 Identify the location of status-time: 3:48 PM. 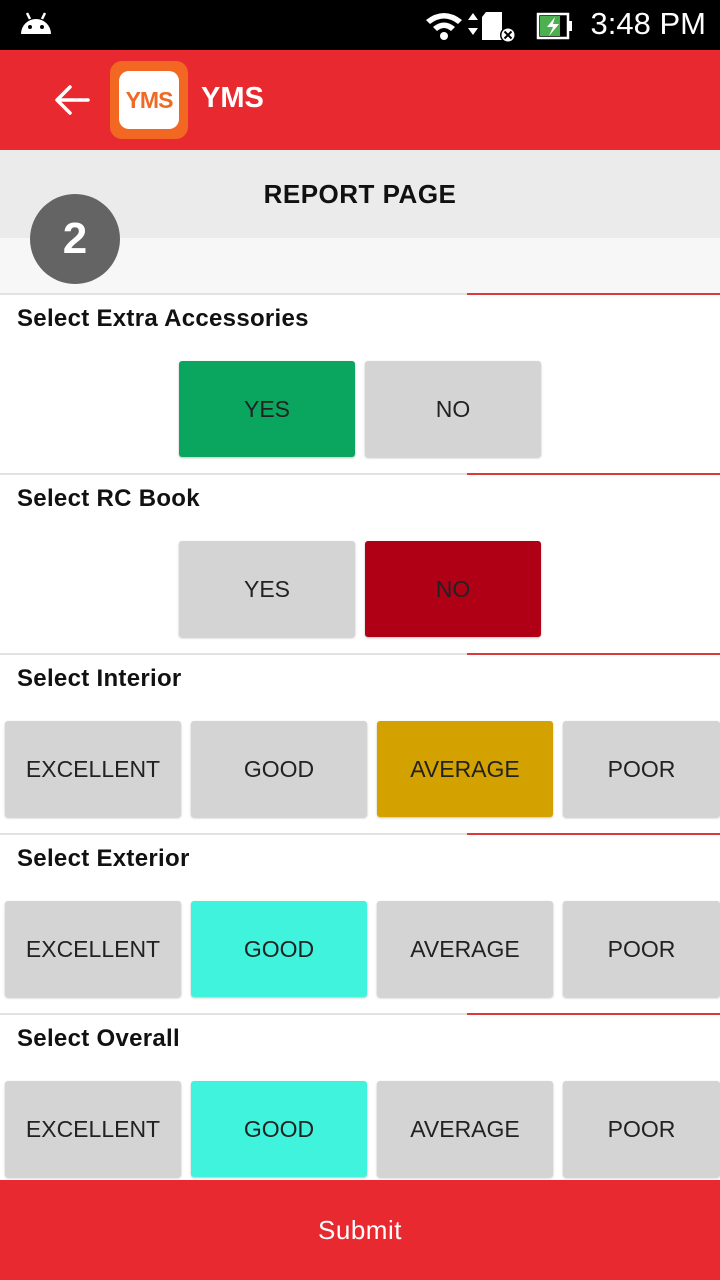
(648, 23).